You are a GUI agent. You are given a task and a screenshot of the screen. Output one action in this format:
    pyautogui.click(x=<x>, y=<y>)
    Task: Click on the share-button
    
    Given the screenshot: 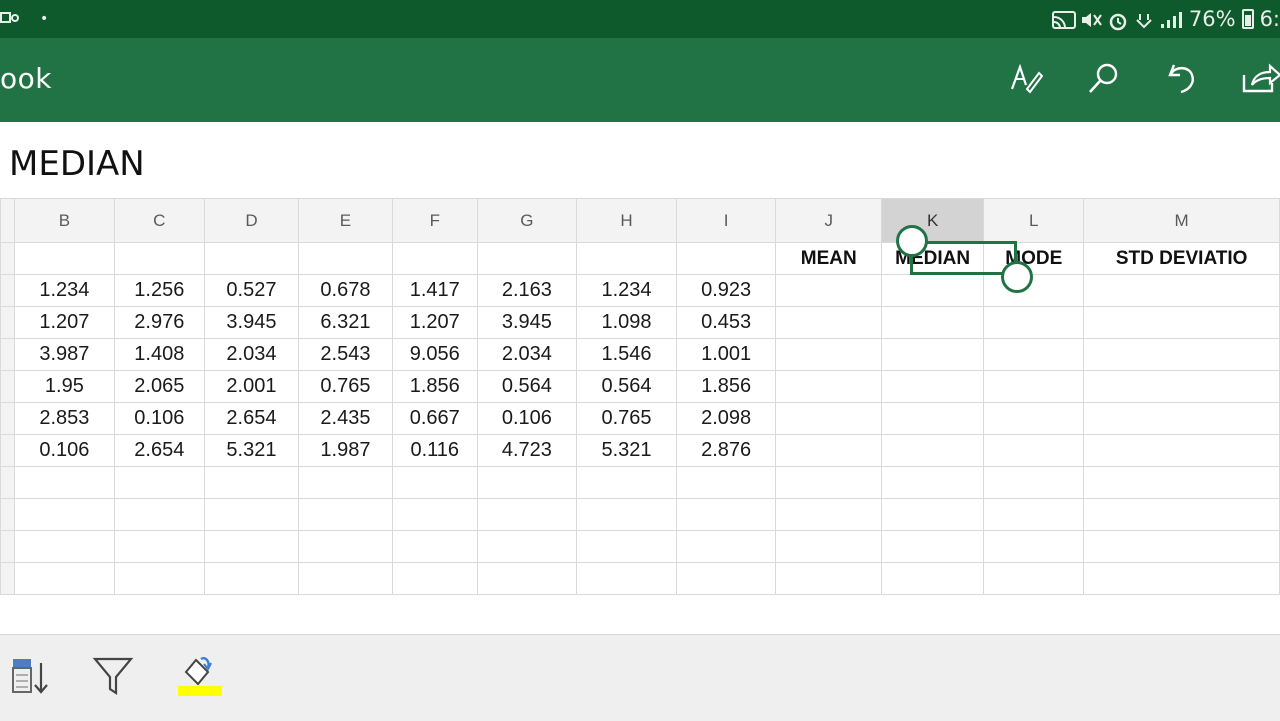 What is the action you would take?
    pyautogui.click(x=1260, y=80)
    